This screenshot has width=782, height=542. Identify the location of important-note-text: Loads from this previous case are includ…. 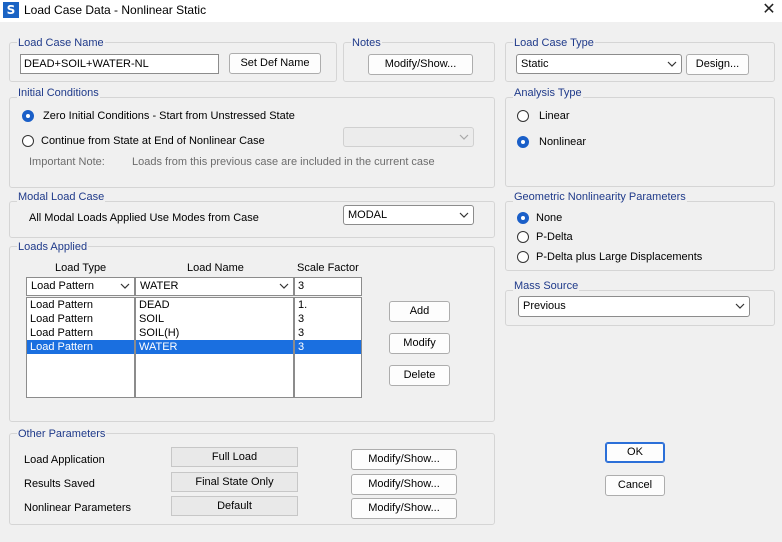
(283, 162).